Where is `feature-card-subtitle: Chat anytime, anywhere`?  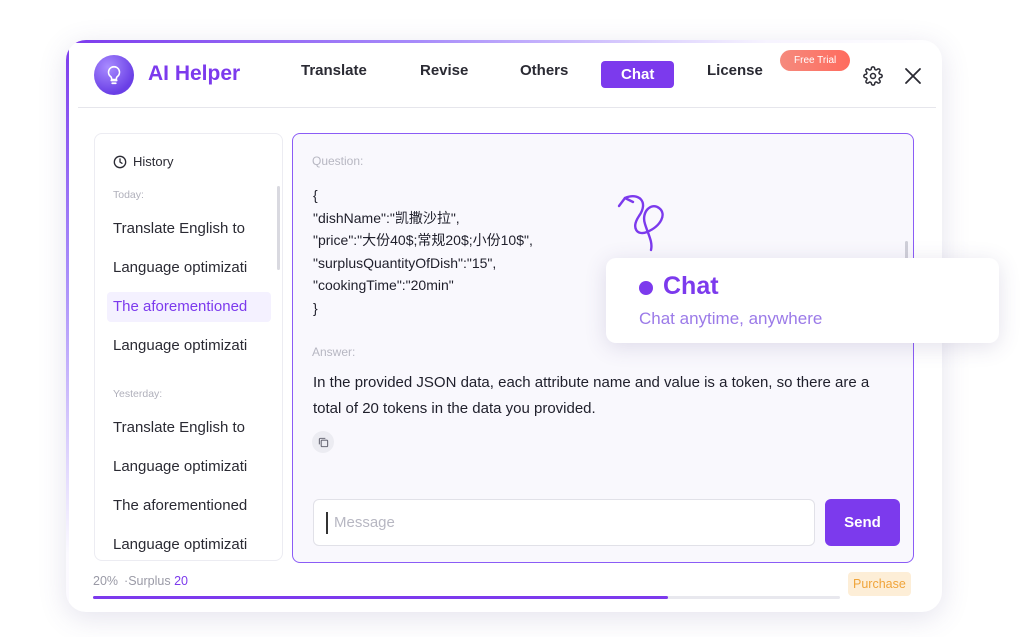 feature-card-subtitle: Chat anytime, anywhere is located at coordinates (731, 318).